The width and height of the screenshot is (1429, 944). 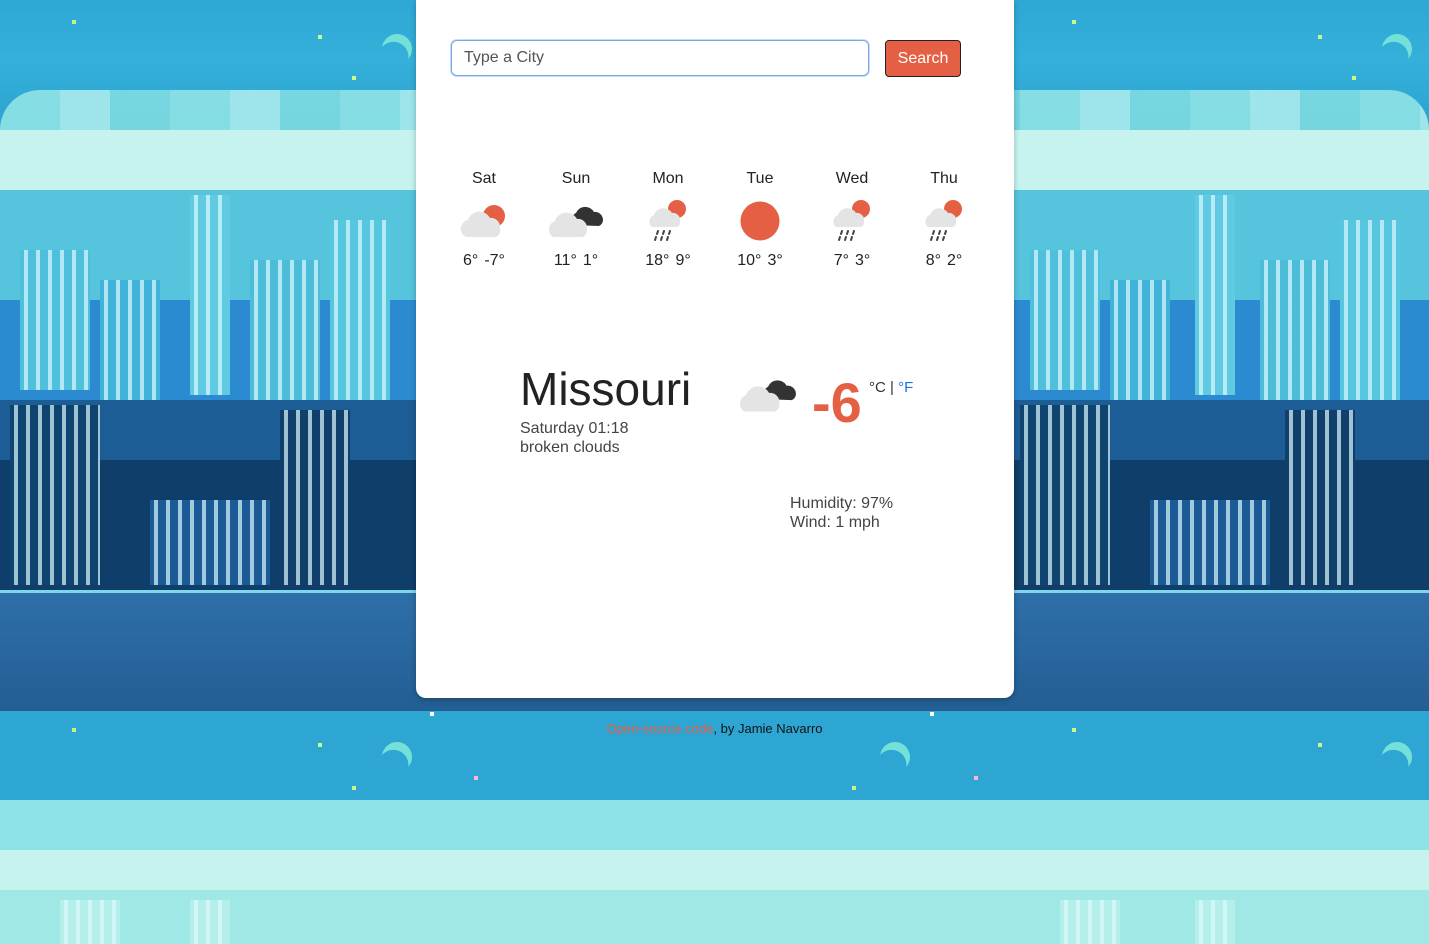 What do you see at coordinates (494, 260) in the screenshot?
I see `forecast-min: -7°` at bounding box center [494, 260].